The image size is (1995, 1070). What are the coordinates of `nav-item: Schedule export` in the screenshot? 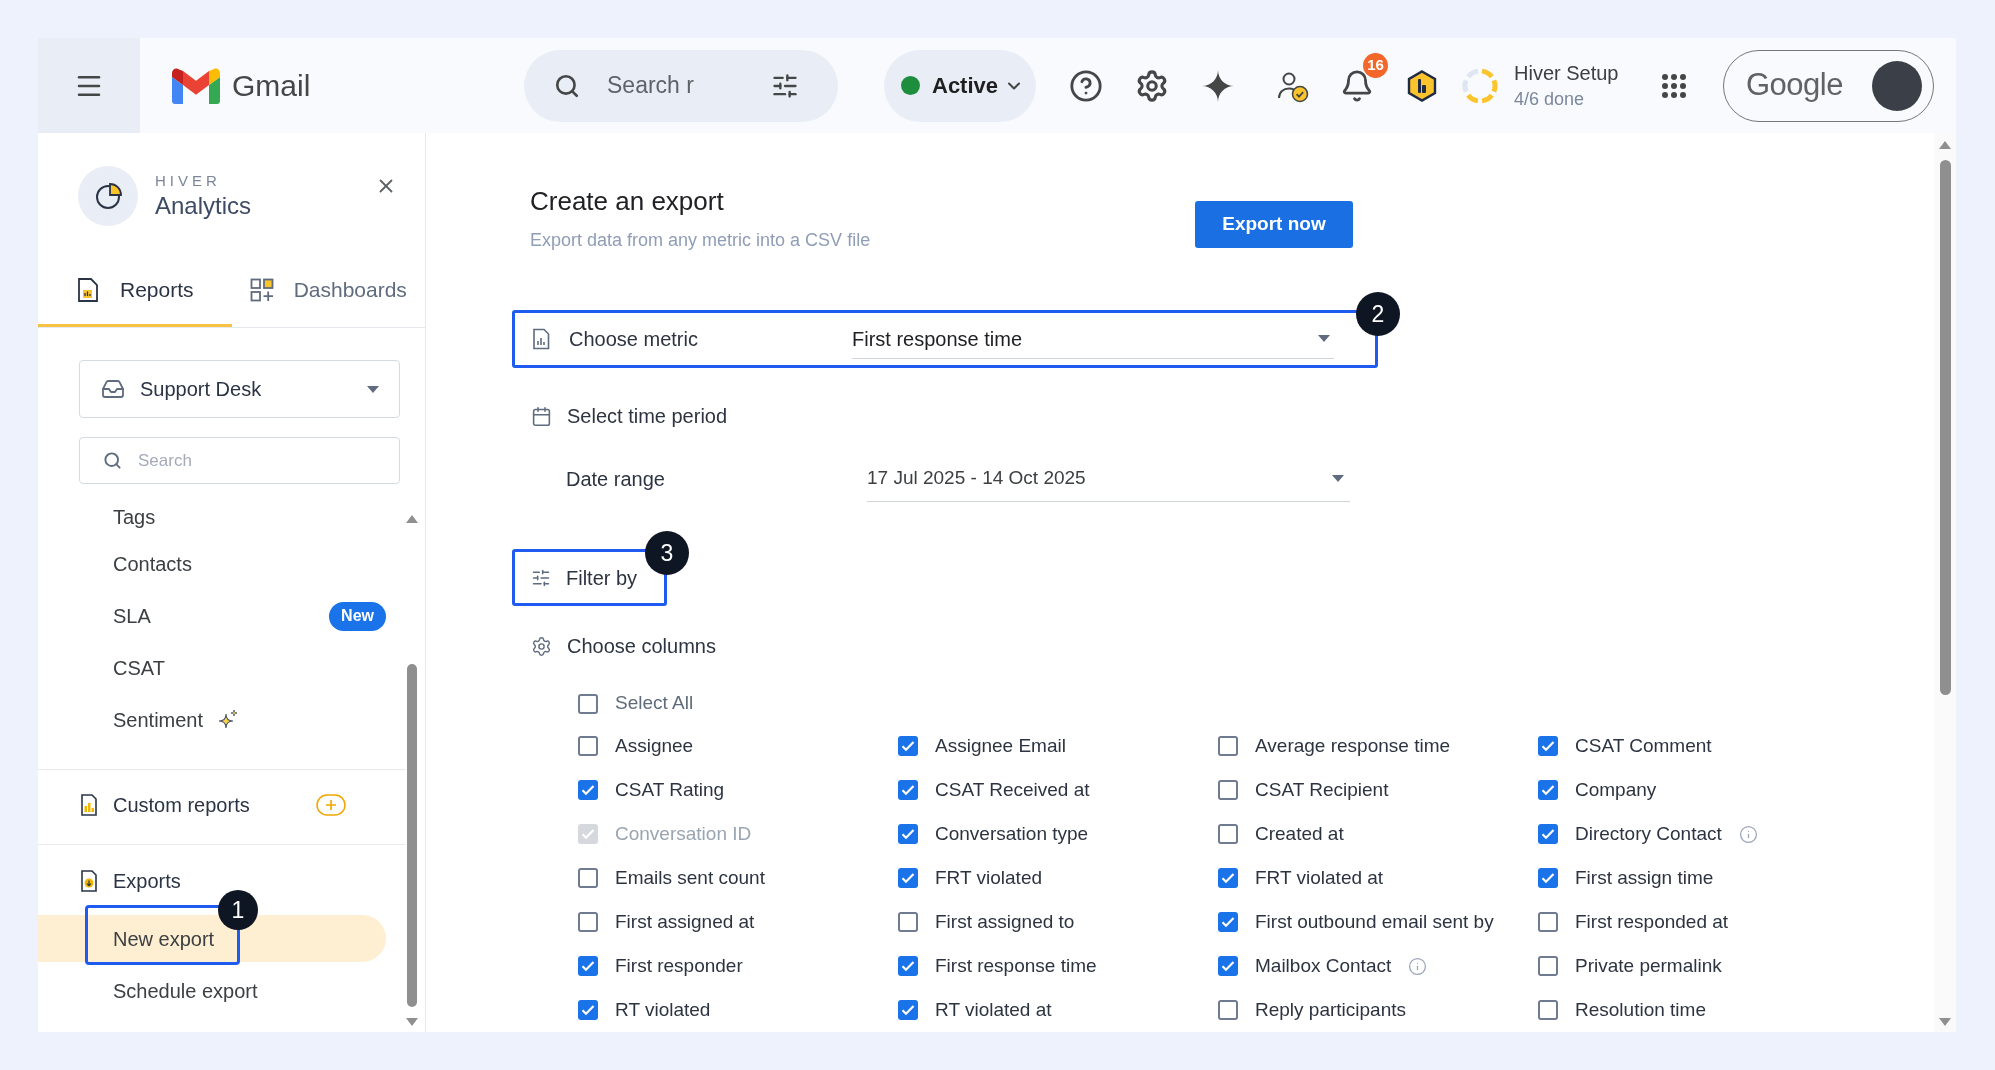 It's located at (185, 991).